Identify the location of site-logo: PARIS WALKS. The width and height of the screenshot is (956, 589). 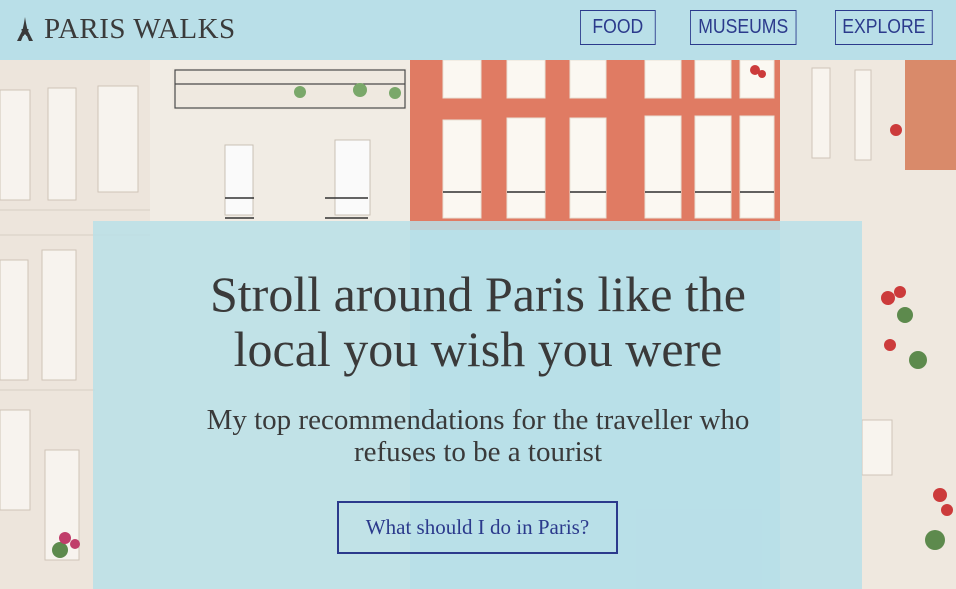
(126, 29).